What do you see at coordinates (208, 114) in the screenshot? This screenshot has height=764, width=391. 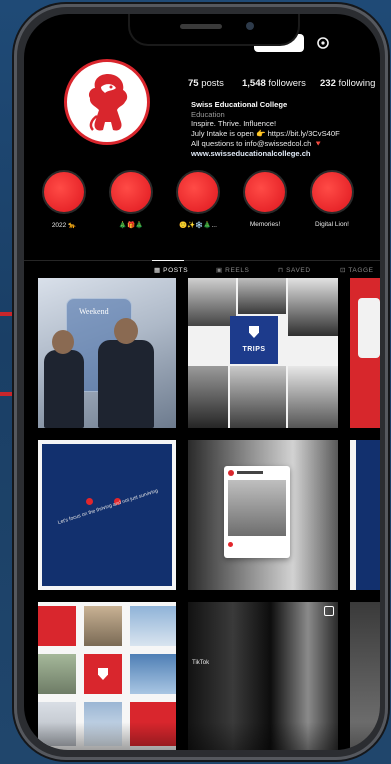 I see `profile-category: Education` at bounding box center [208, 114].